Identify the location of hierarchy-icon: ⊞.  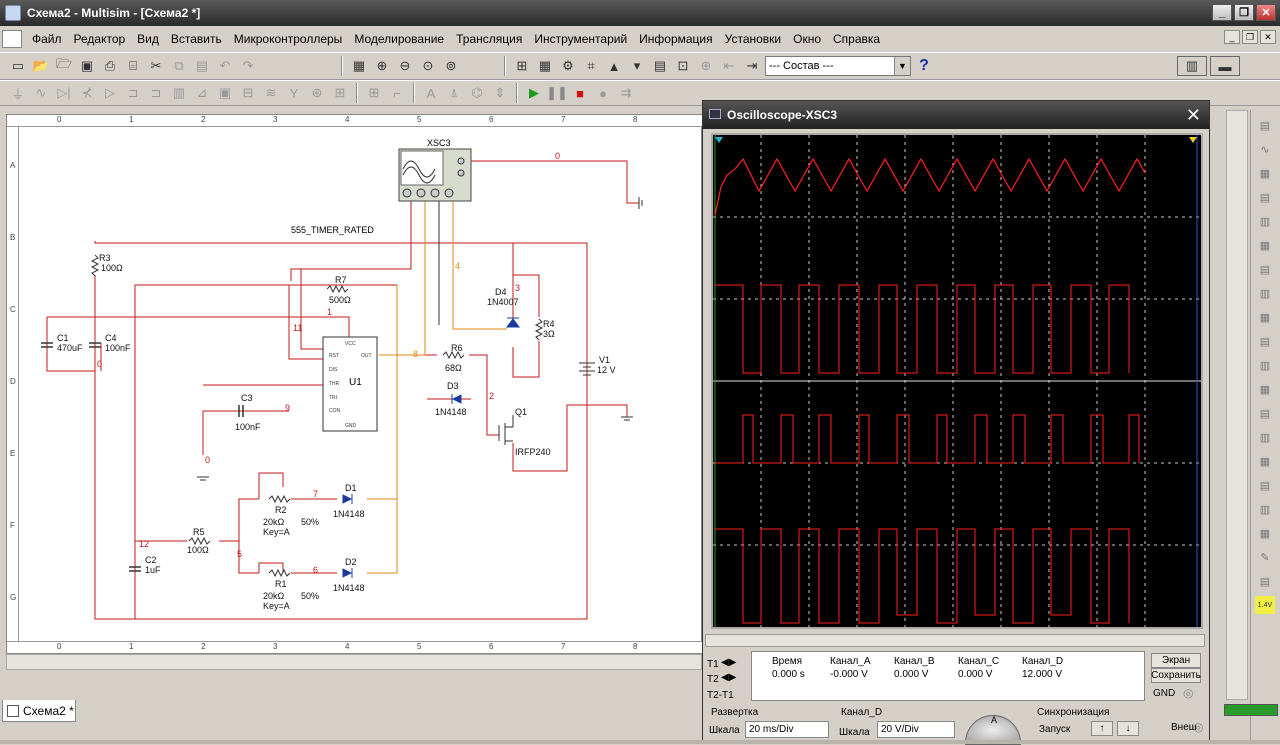
(522, 66).